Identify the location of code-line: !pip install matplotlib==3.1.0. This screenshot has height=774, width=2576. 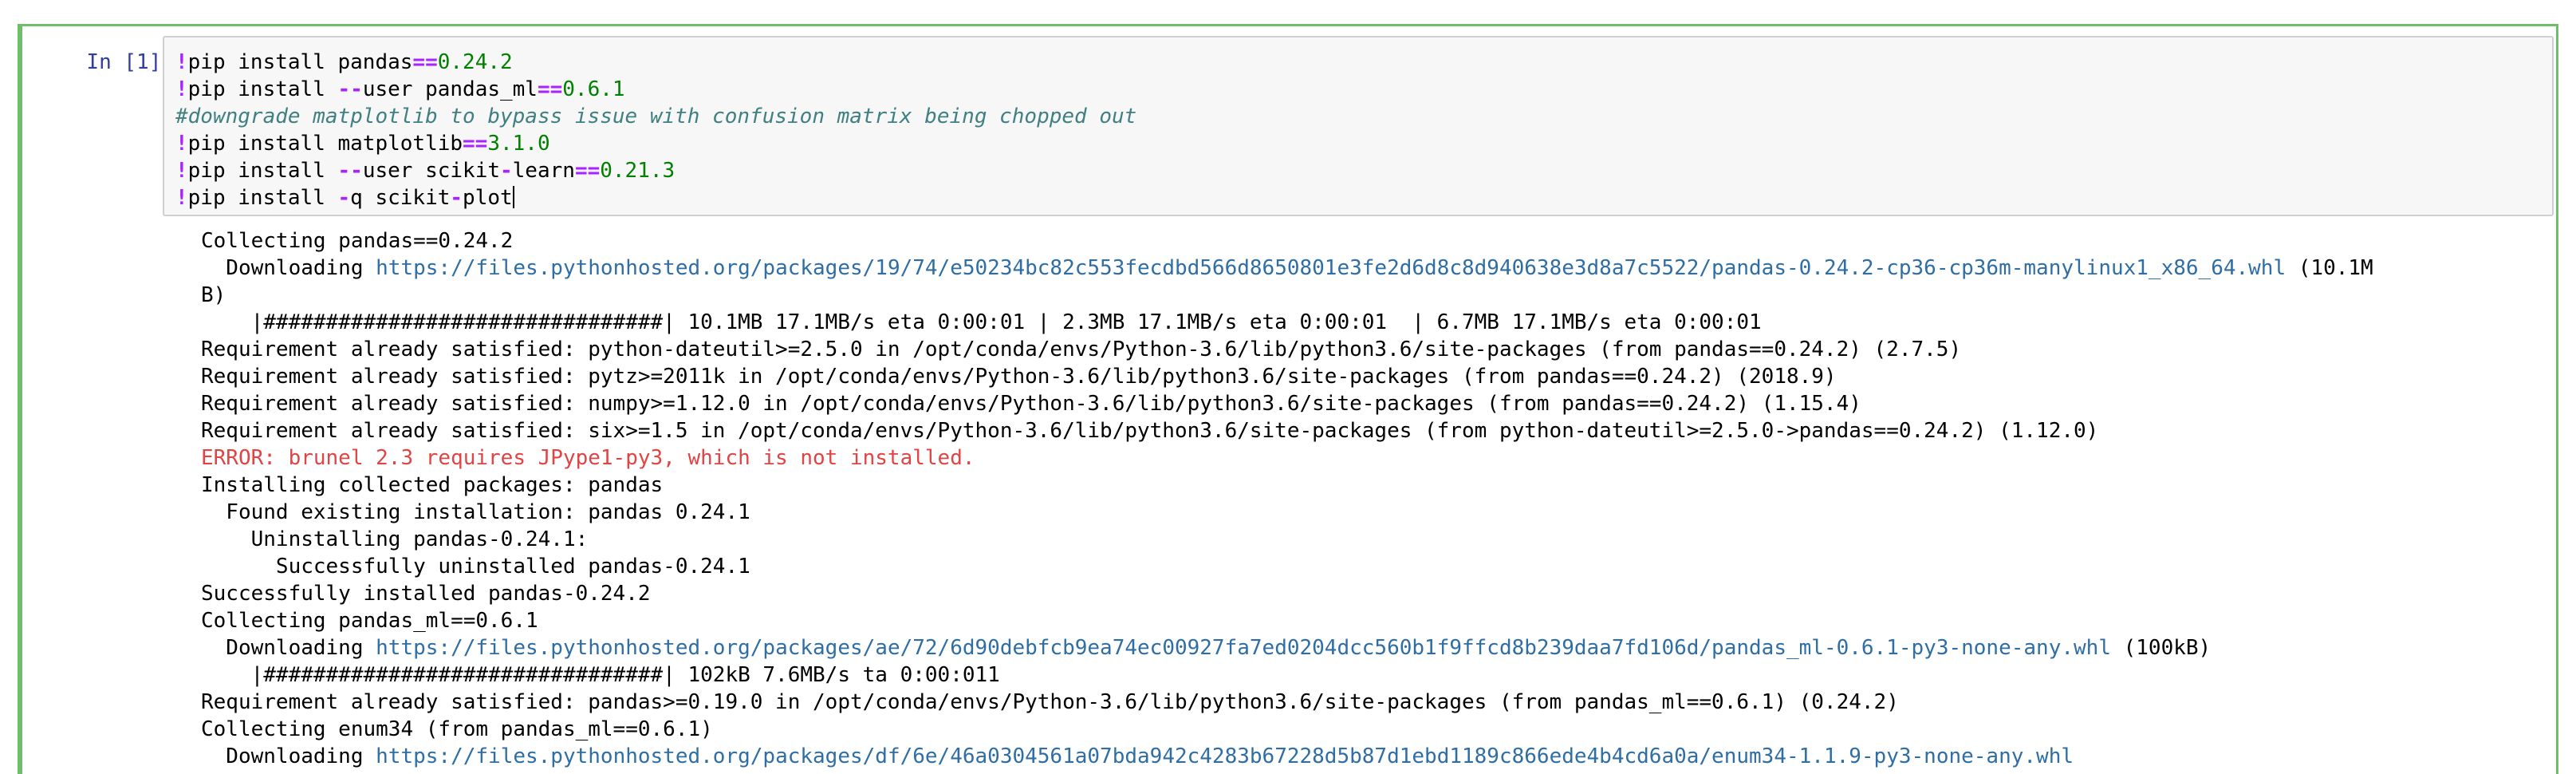
(1358, 143).